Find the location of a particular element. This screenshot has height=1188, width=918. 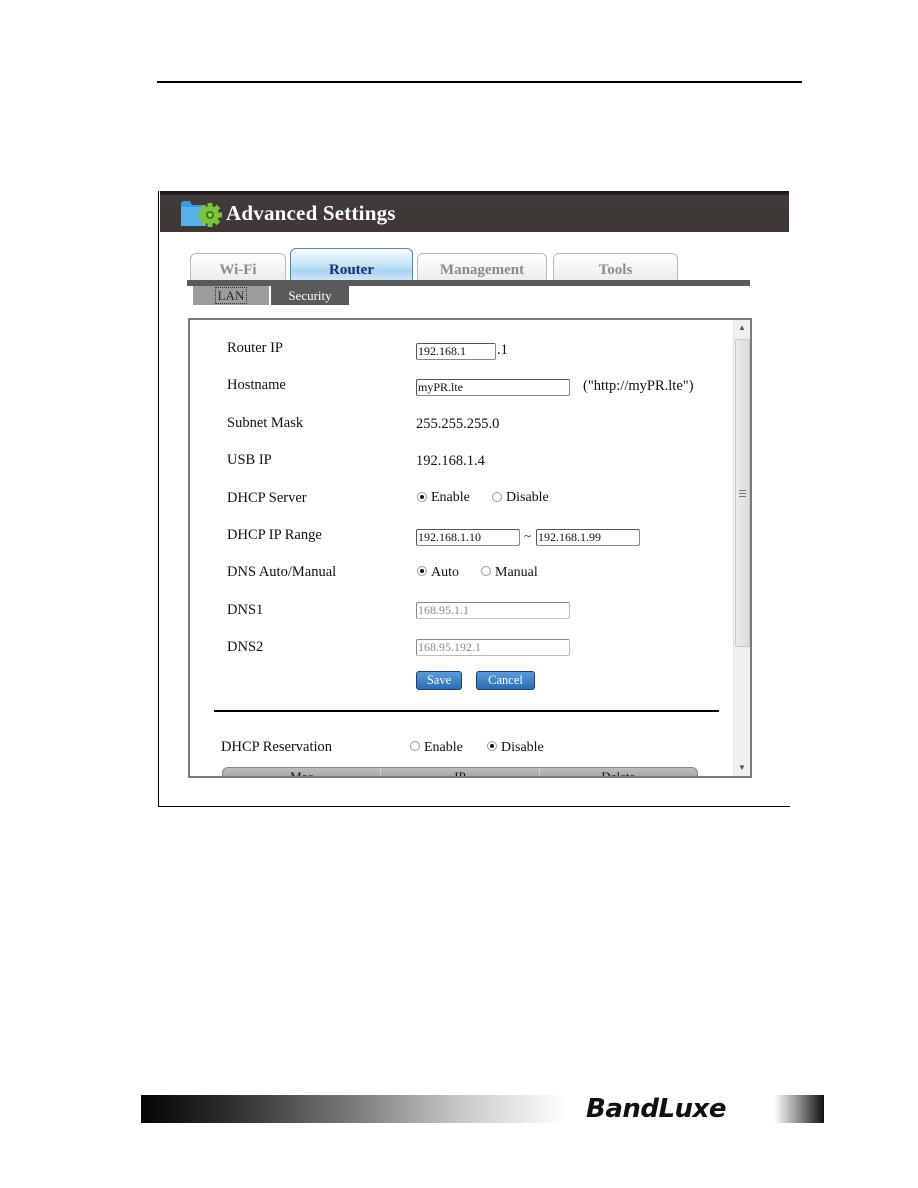

dhcp-server-disable-radio is located at coordinates (497, 497).